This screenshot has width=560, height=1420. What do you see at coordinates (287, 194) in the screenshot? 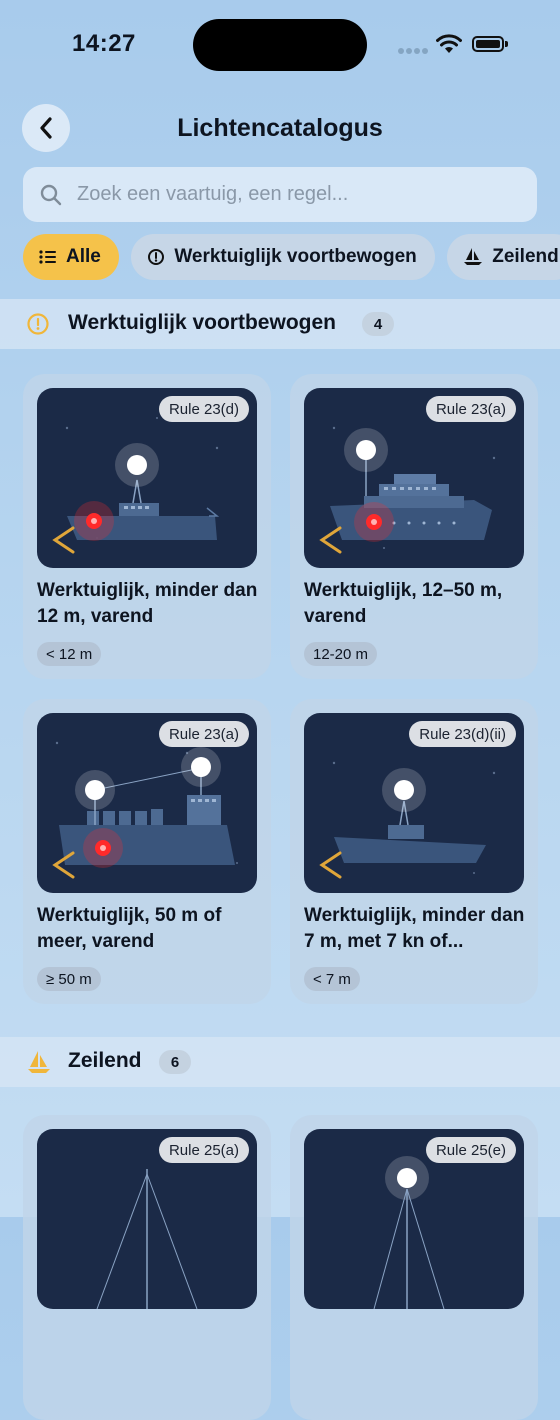
I see `search-input` at bounding box center [287, 194].